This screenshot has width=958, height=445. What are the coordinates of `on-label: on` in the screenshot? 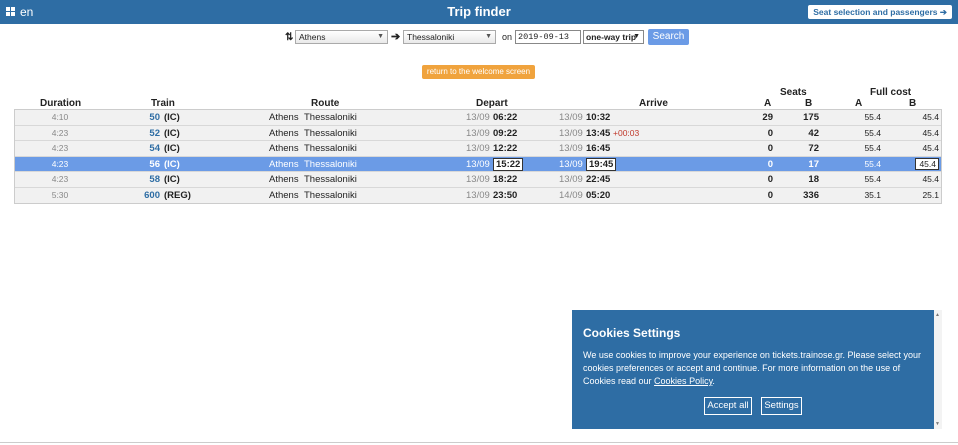 It's located at (507, 37).